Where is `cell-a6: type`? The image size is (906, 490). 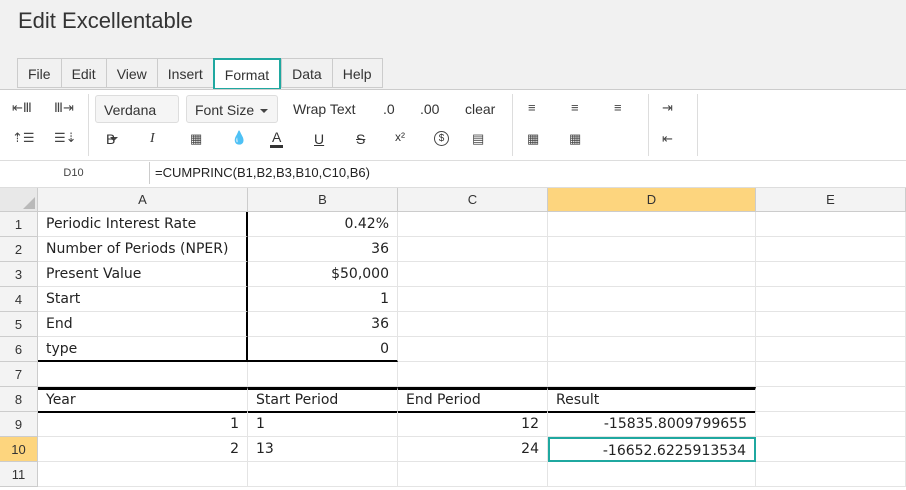
cell-a6: type is located at coordinates (143, 349).